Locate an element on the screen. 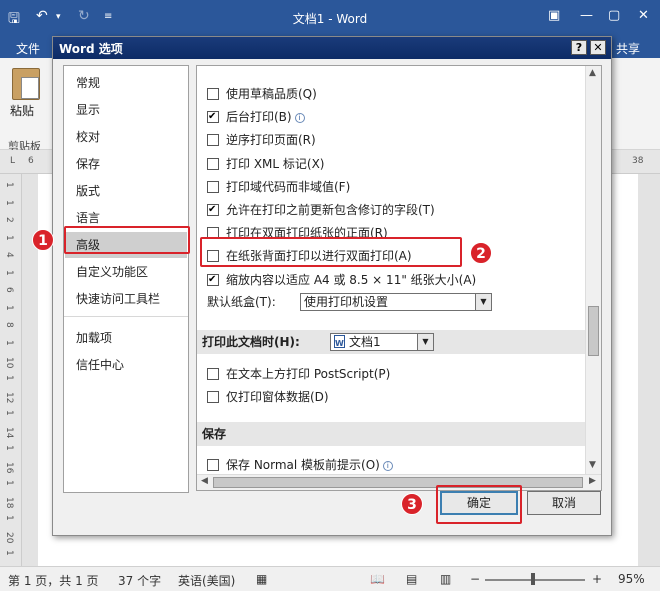 The image size is (660, 591). highlight-box-duplex is located at coordinates (331, 252).